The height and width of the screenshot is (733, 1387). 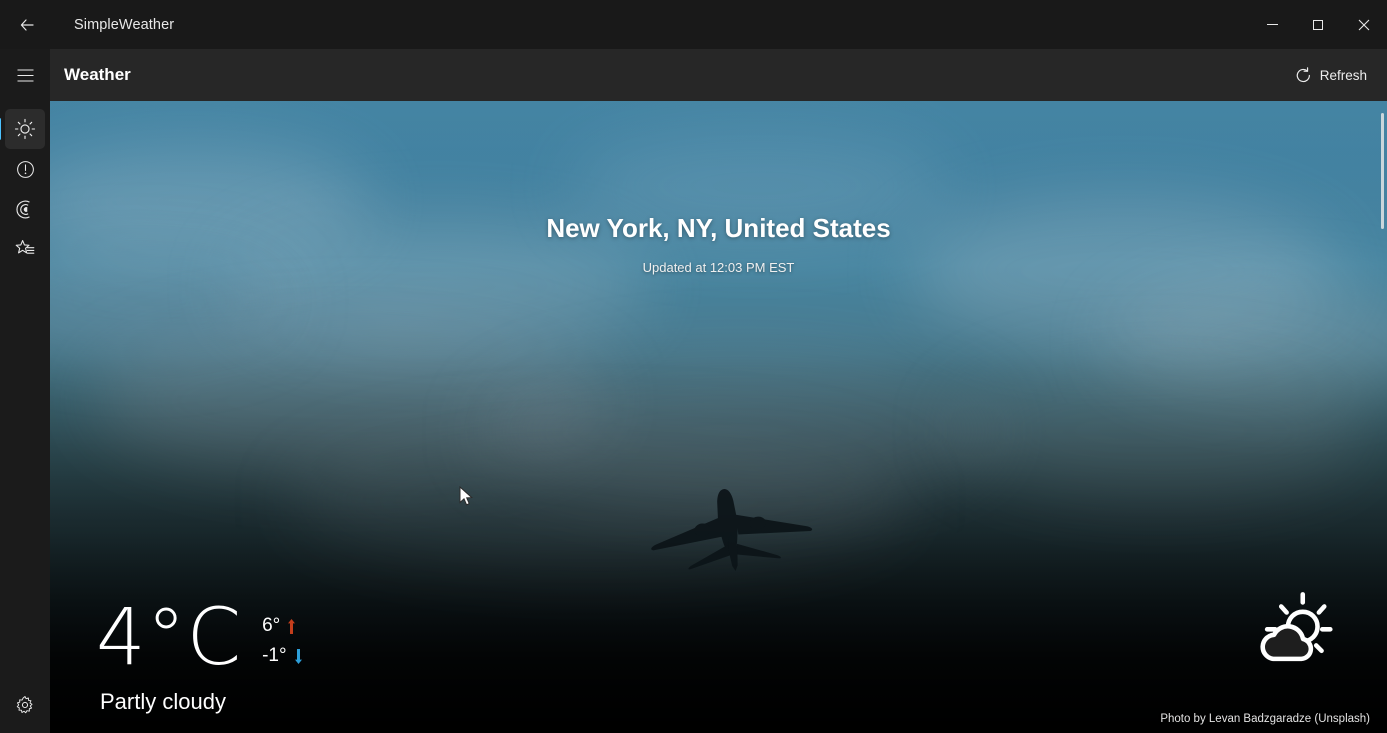 I want to click on radar-icon, so click(x=22, y=209).